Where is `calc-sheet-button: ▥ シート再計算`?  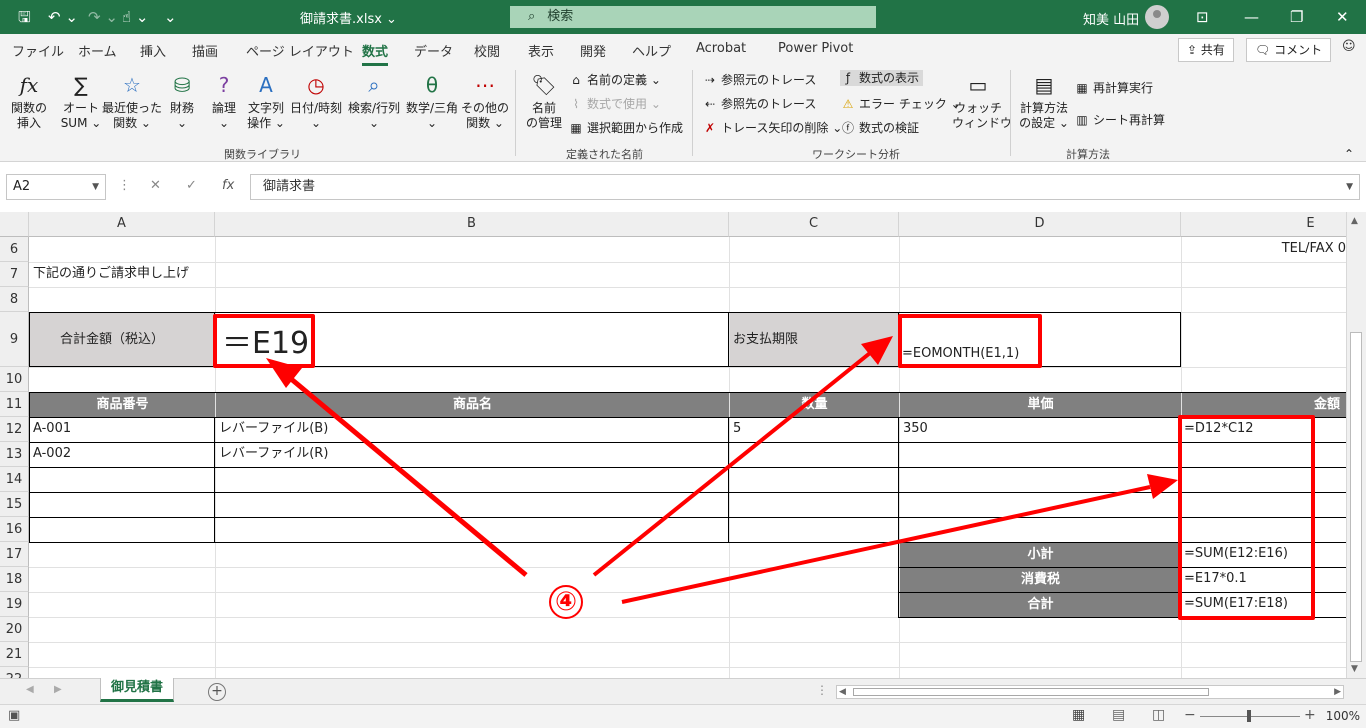
calc-sheet-button: ▥ シート再計算 is located at coordinates (1119, 120).